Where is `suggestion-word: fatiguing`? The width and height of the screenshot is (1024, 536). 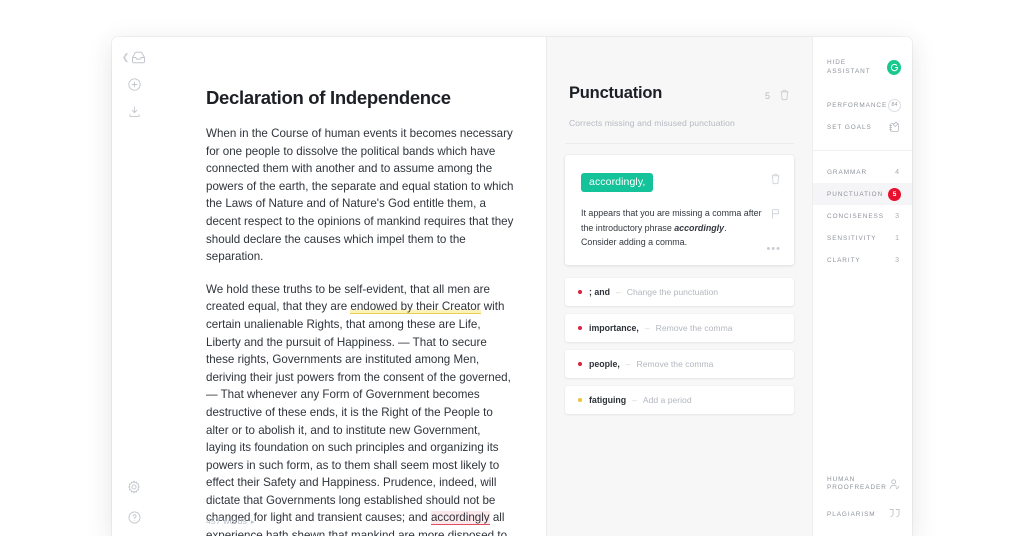
suggestion-word: fatiguing is located at coordinates (608, 400).